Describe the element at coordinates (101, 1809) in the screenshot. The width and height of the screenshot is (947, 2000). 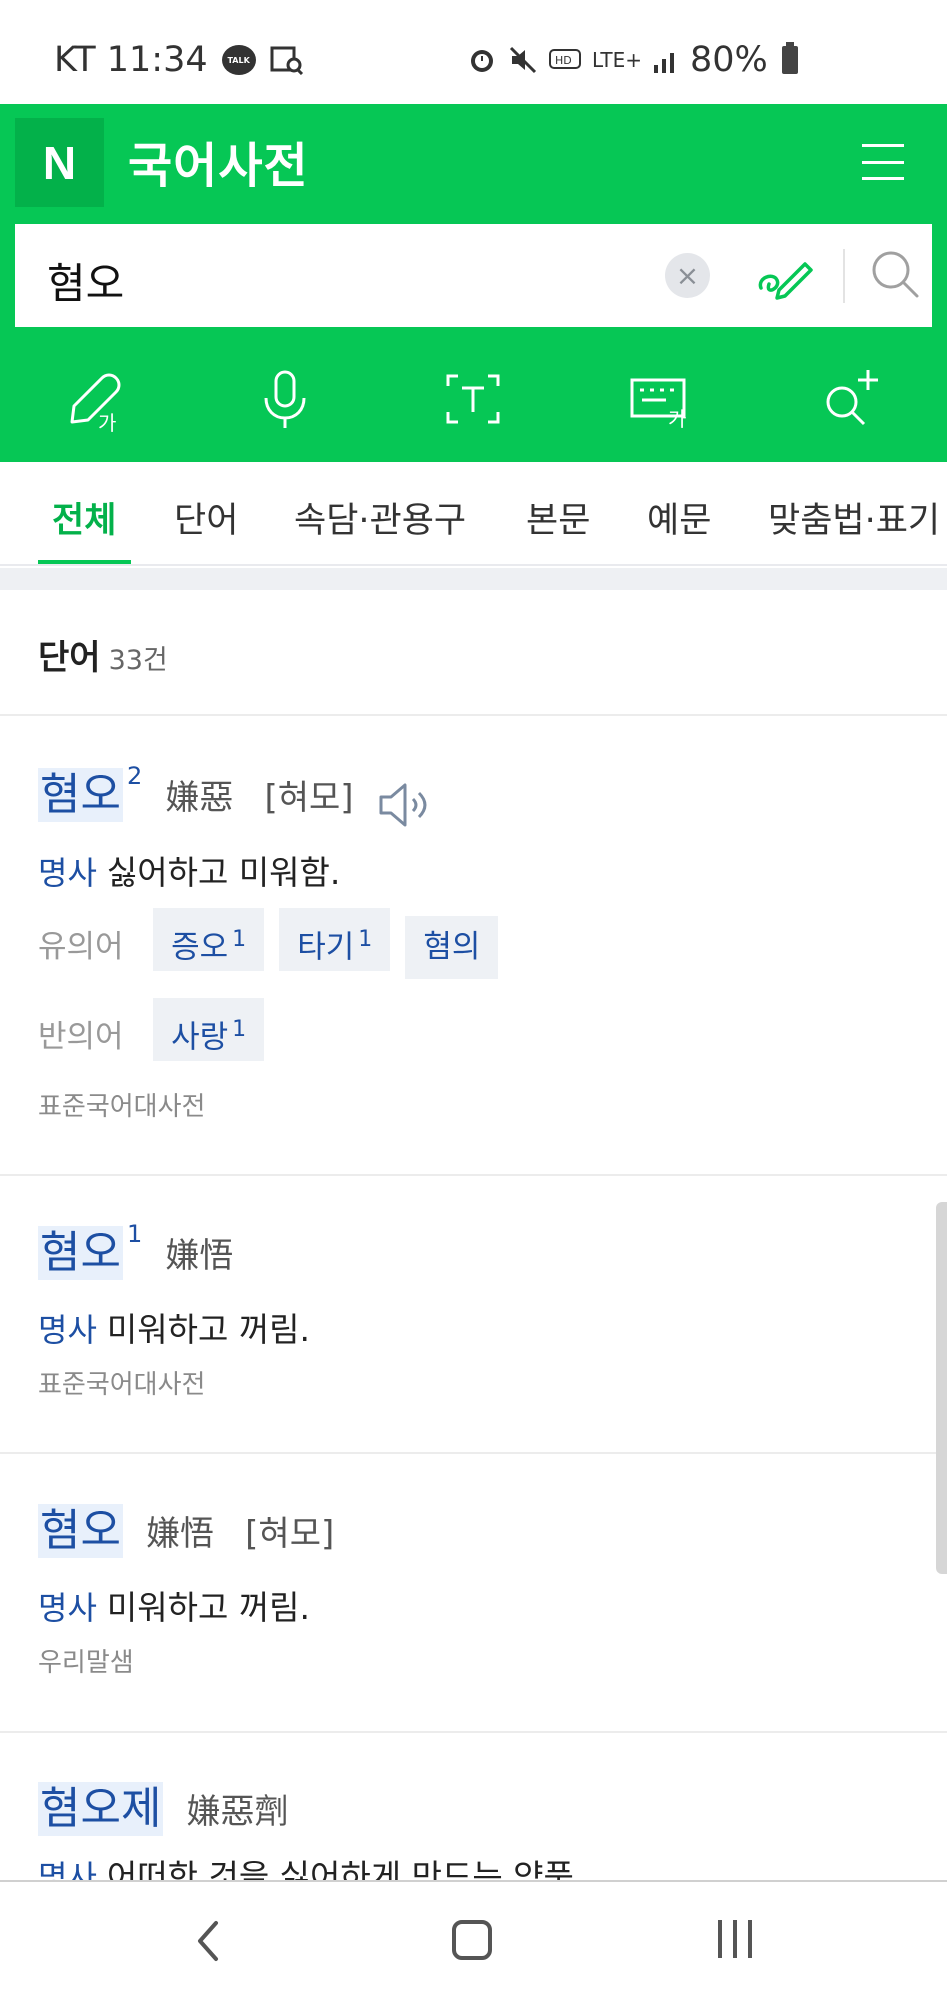
I see `entry-headword: 혐오제` at that location.